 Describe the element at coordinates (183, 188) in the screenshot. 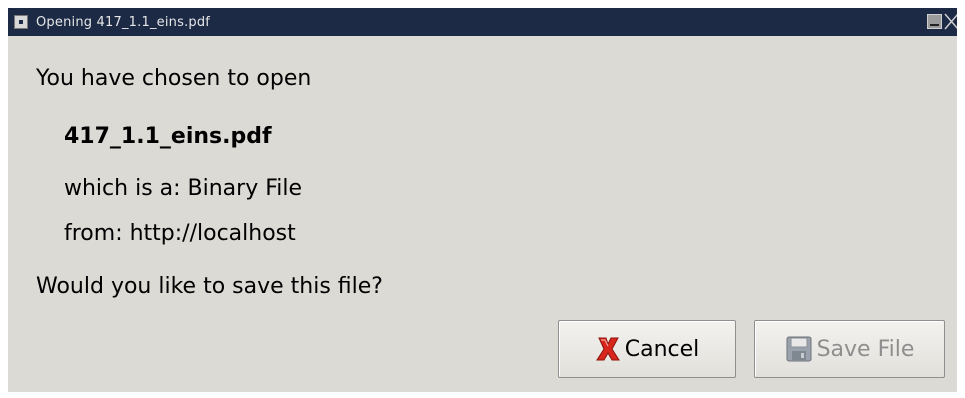

I see `file-type-line: which is a: Binary File` at that location.